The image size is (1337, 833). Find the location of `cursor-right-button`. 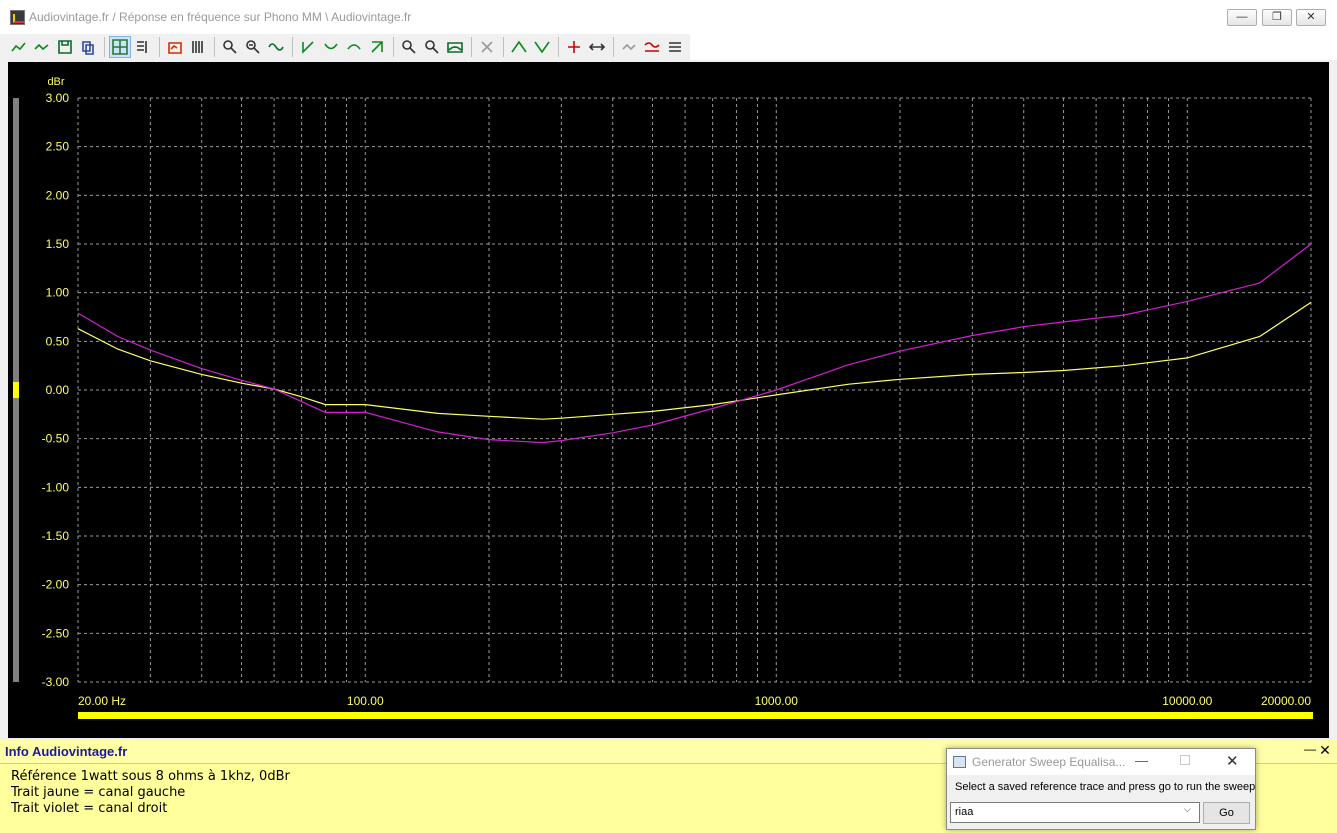

cursor-right-button is located at coordinates (331, 47).